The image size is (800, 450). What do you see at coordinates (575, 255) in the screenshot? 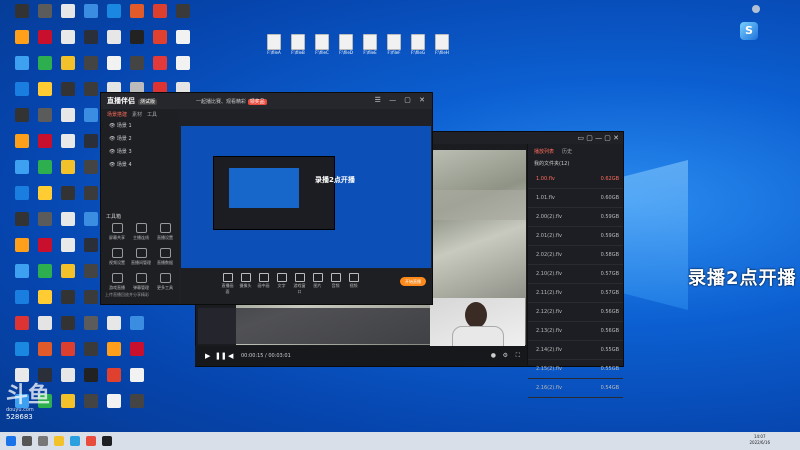
I see `playlist-item: 2.02(2).flv 0.58GB` at bounding box center [575, 255].